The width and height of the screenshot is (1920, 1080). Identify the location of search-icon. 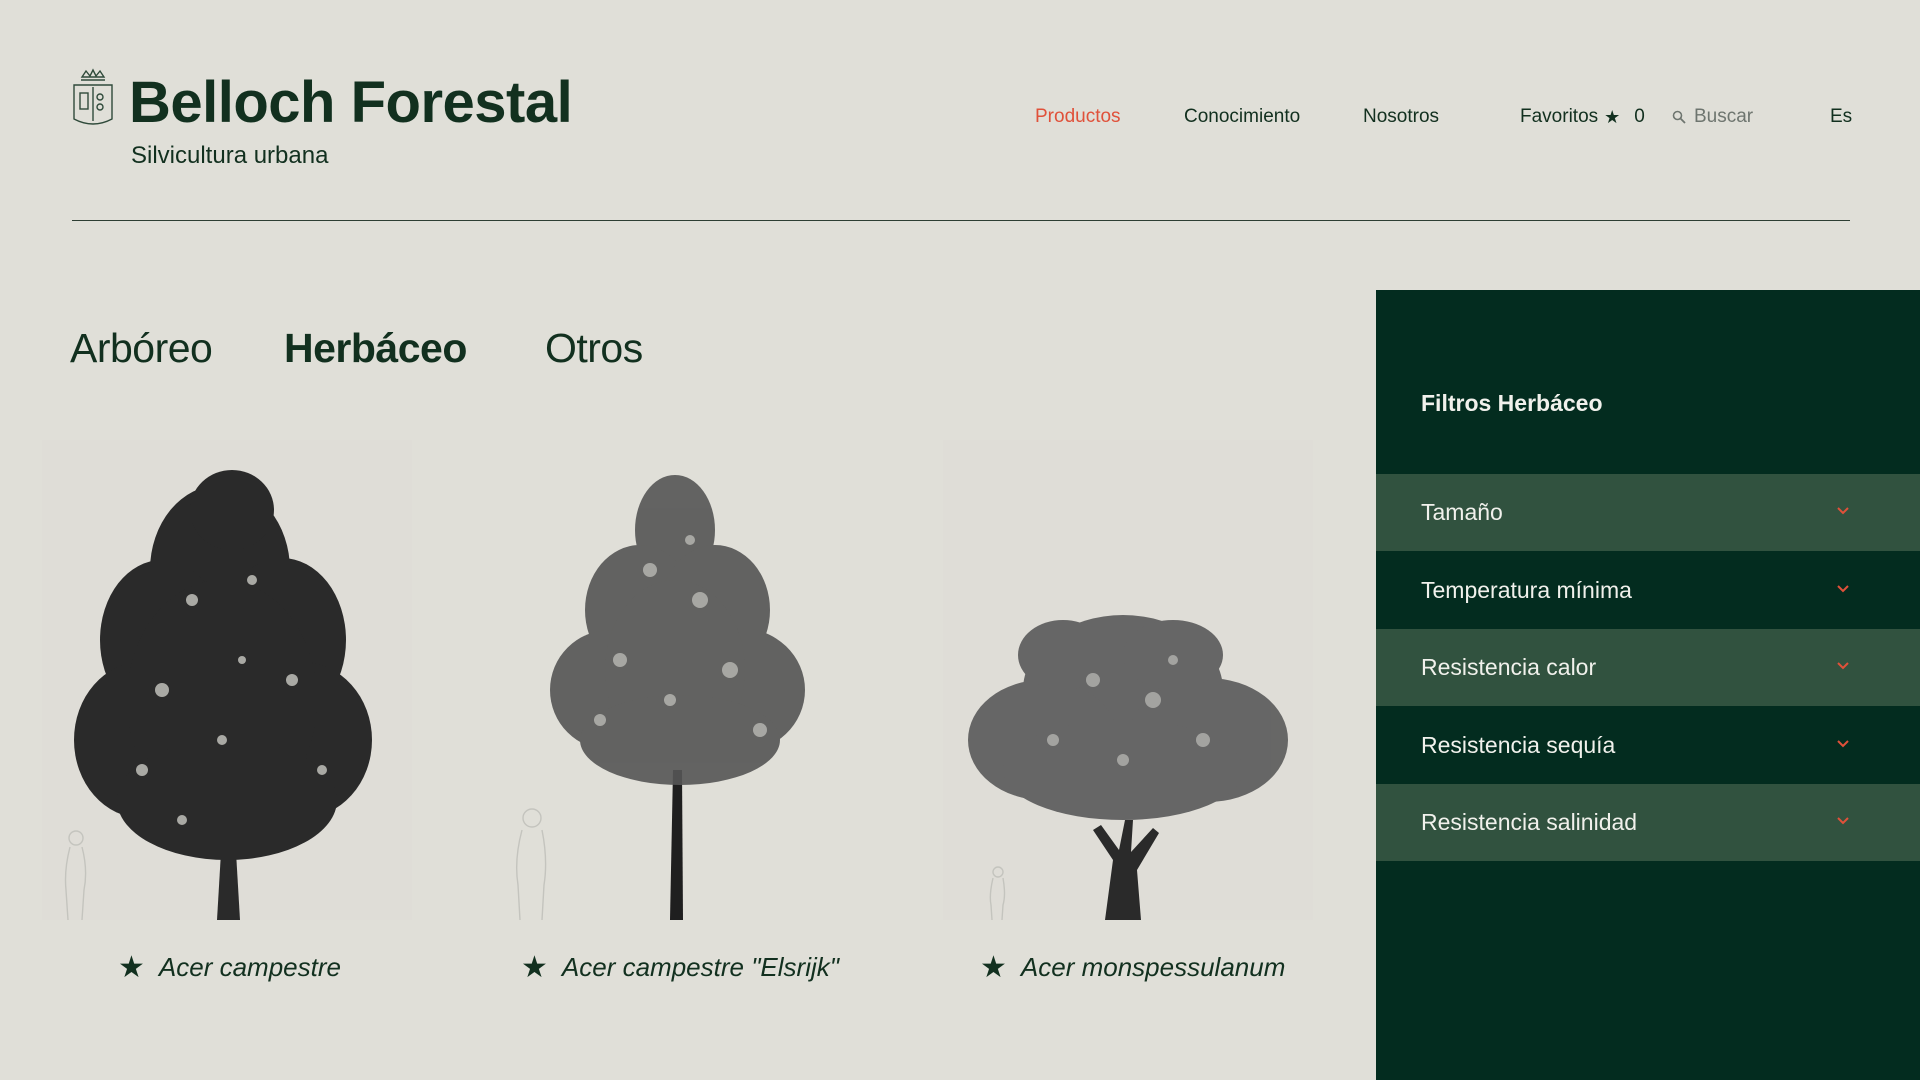
(1679, 117).